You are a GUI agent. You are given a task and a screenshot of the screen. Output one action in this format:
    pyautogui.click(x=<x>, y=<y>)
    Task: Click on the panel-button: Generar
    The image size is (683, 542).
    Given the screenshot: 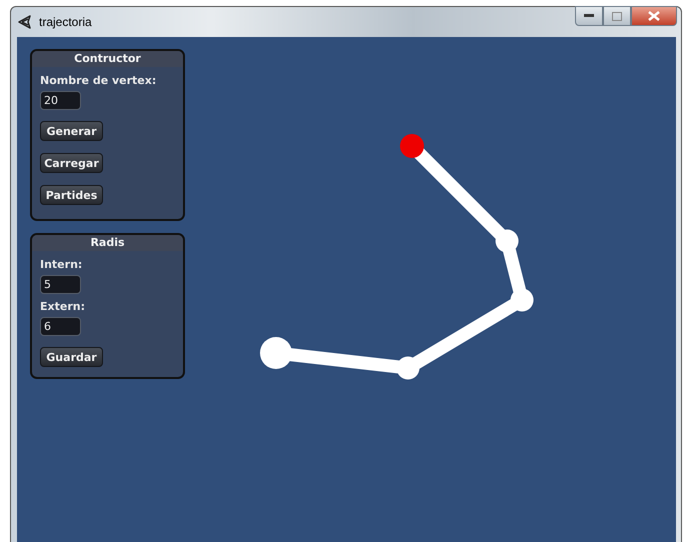 What is the action you would take?
    pyautogui.click(x=71, y=131)
    